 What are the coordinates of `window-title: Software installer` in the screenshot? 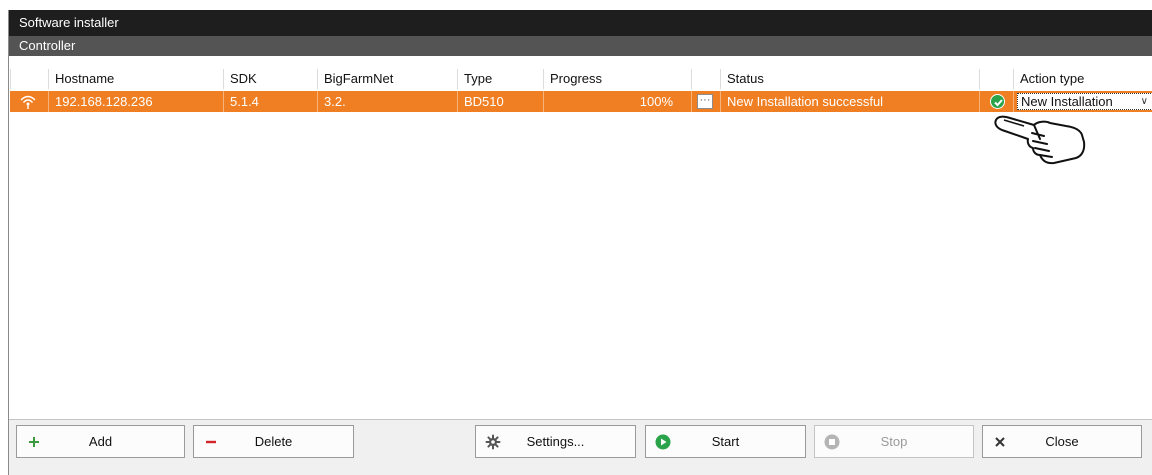 It's located at (580, 23).